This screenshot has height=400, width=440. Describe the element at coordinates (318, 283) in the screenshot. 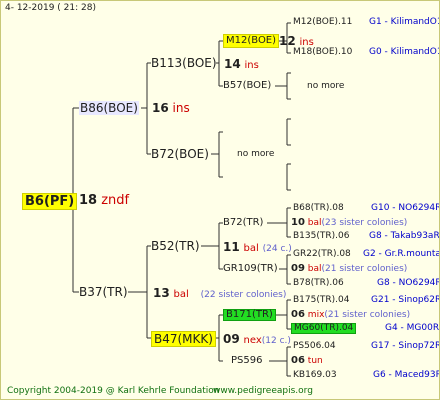

I see `queen-b78: B78(TR).06` at that location.